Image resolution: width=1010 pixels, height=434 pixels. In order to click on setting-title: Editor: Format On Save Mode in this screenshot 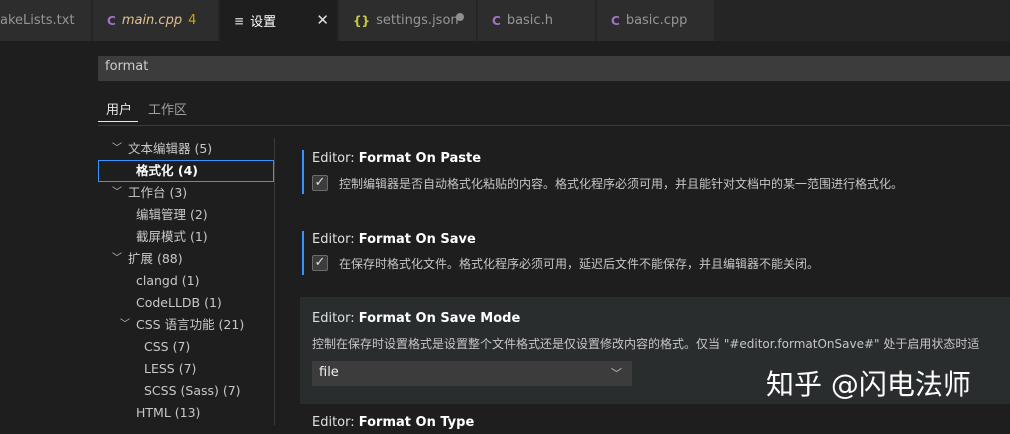, I will do `click(416, 318)`.